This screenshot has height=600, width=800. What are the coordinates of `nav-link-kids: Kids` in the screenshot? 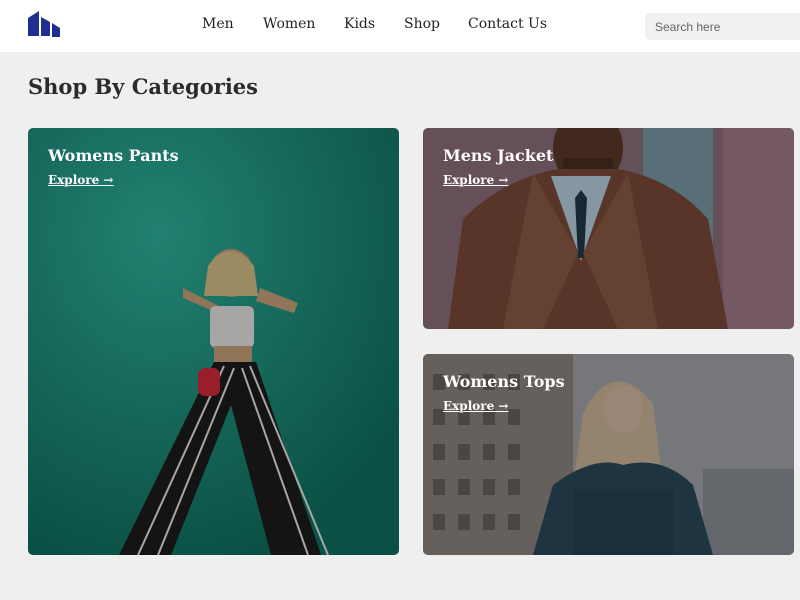 It's located at (359, 24).